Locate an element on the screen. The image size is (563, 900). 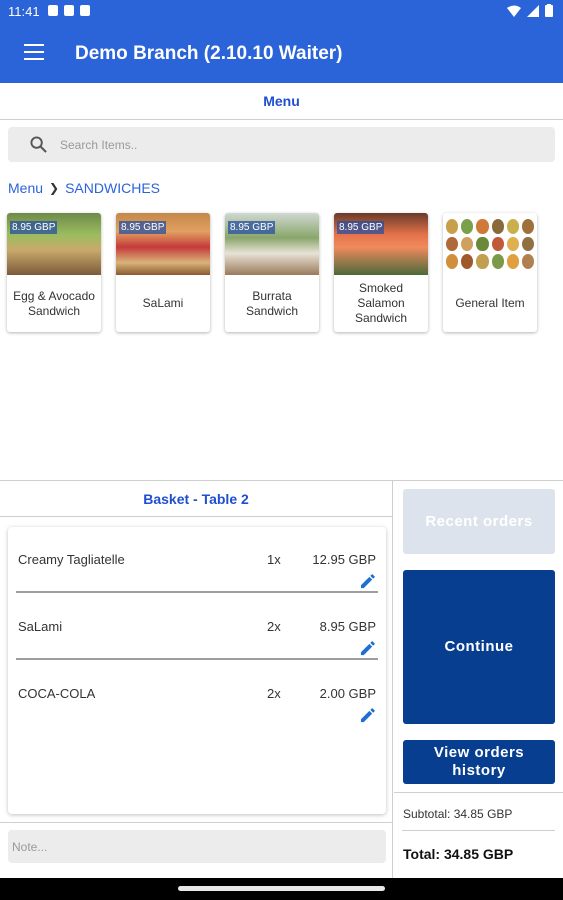
view-orders-history-button: View orders history is located at coordinates (479, 762).